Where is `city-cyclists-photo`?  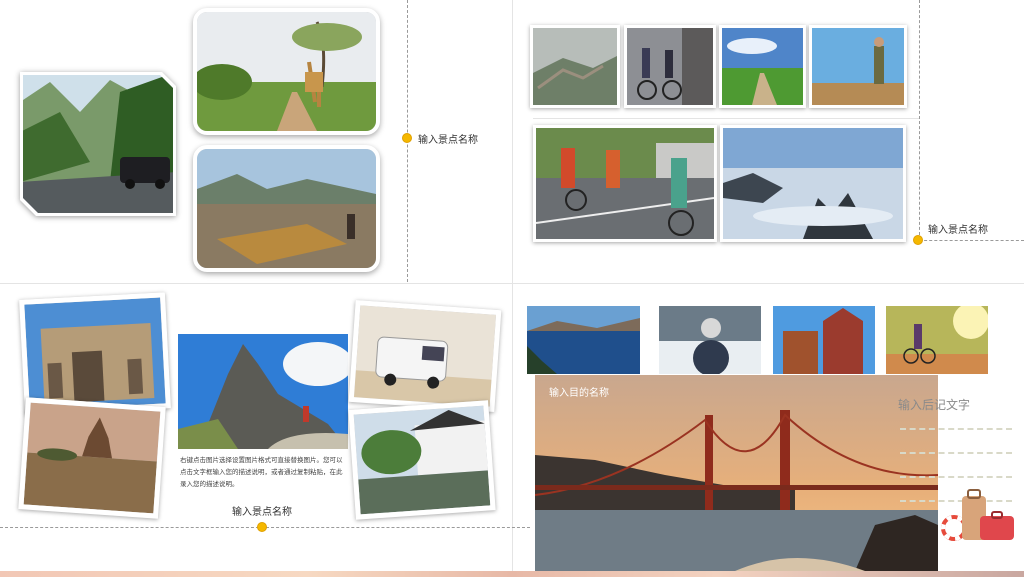 city-cyclists-photo is located at coordinates (670, 66).